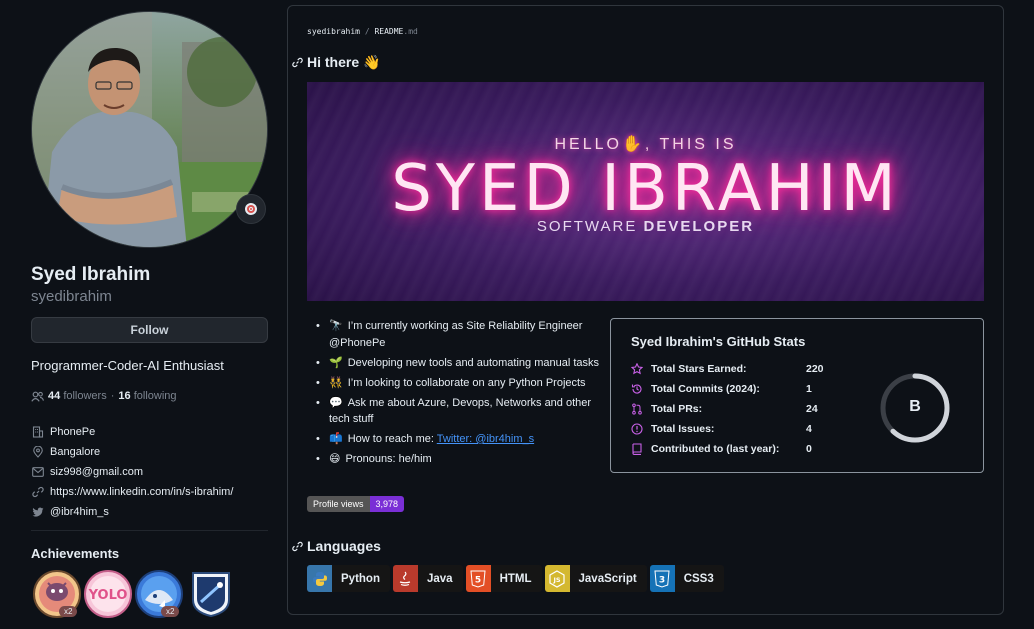 The height and width of the screenshot is (629, 1034). I want to click on language-badges: Python Java 5 HTML JS JavaScript 3 CSS3, so click(515, 578).